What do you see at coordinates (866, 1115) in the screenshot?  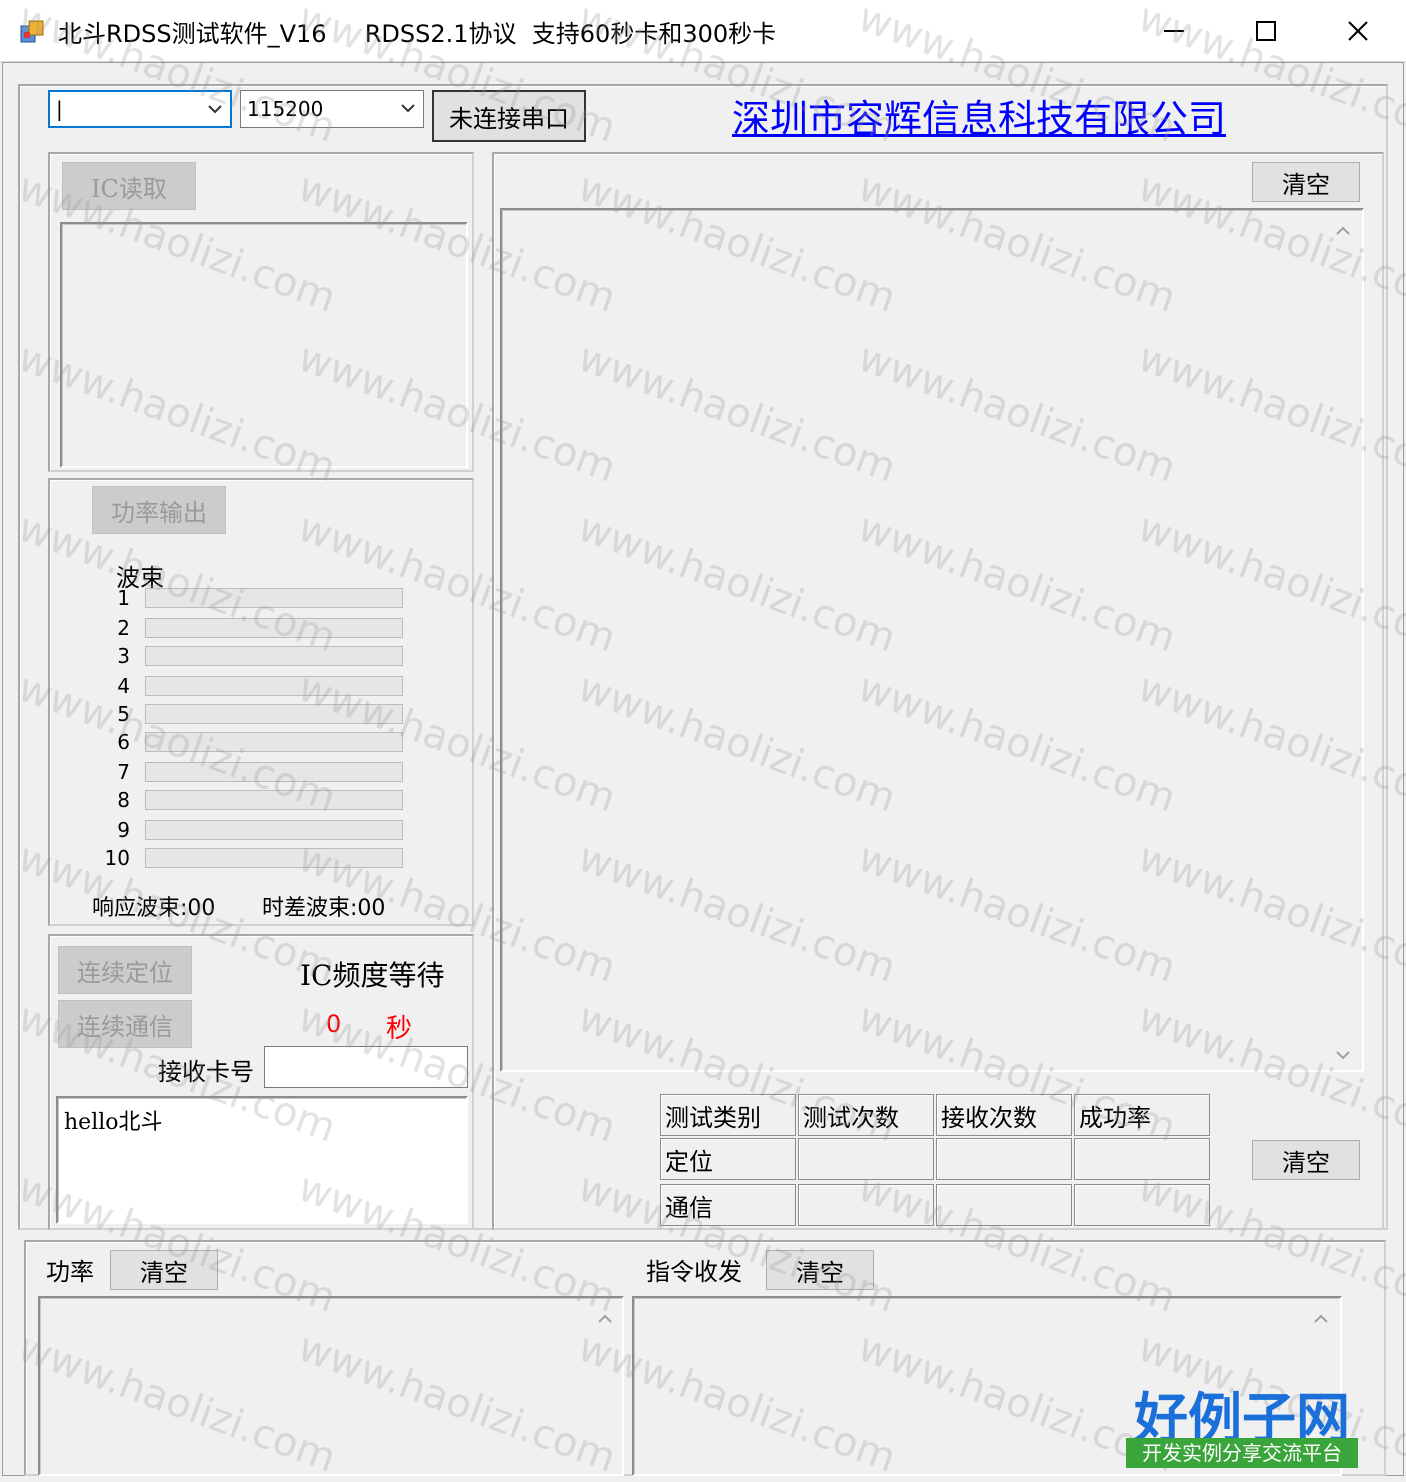 I see `stats-header-cell: 测试次数` at bounding box center [866, 1115].